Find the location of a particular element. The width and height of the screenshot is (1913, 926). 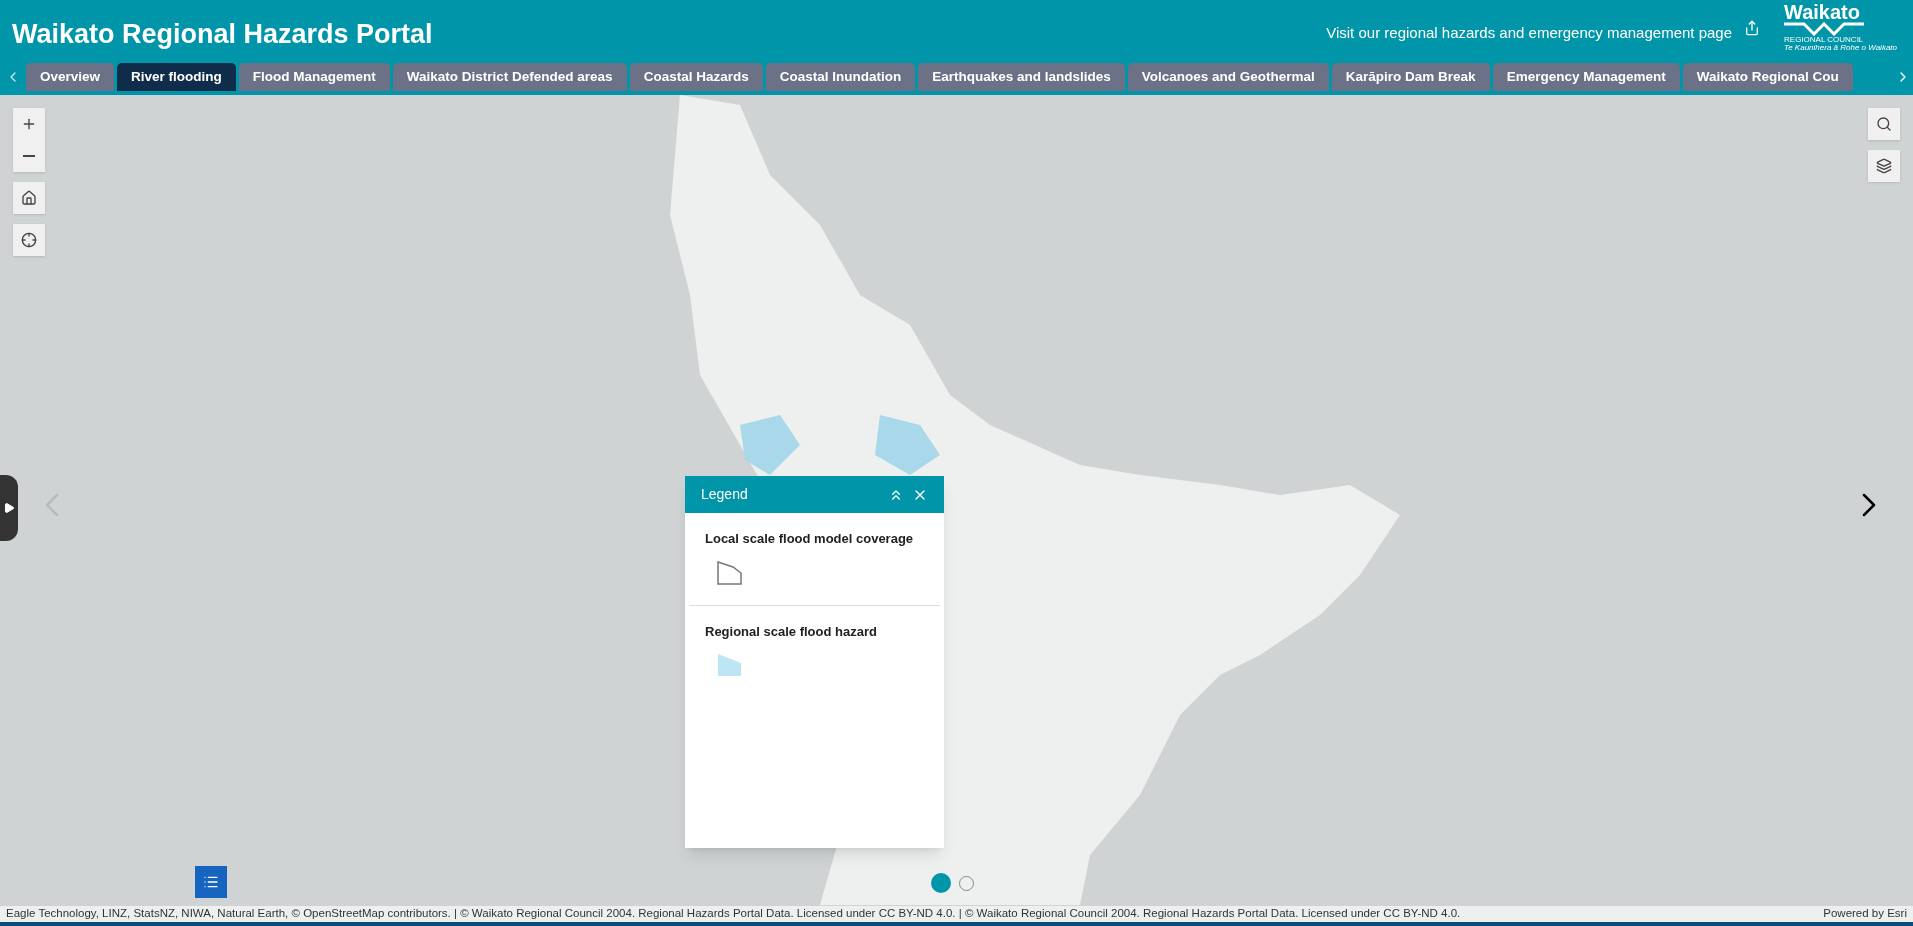

layers-icon is located at coordinates (1884, 166).